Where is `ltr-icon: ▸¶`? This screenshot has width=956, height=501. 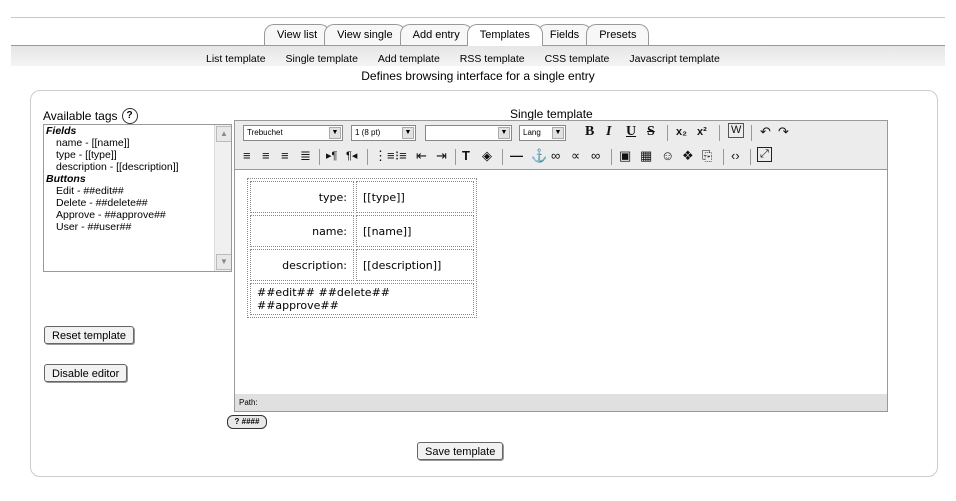
ltr-icon: ▸¶ is located at coordinates (331, 156).